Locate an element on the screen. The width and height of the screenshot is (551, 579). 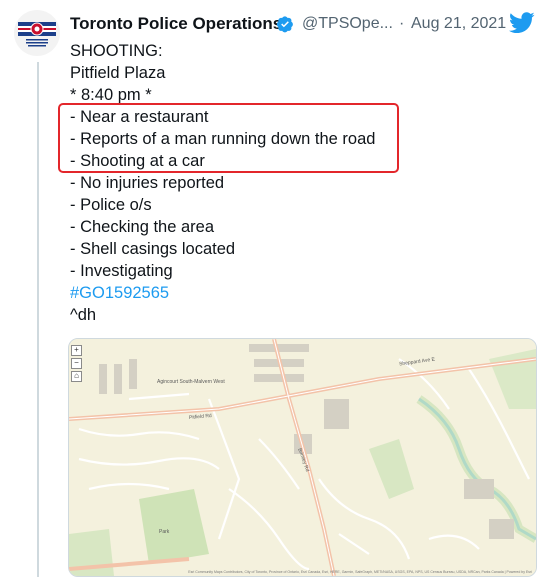
map-park-label: Park is located at coordinates (164, 532).